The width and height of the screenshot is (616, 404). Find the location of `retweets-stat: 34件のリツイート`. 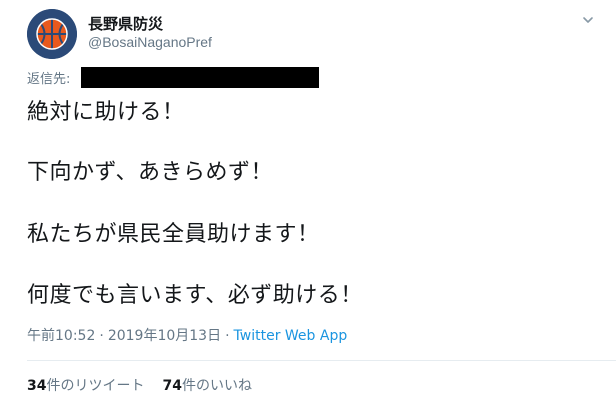

retweets-stat: 34件のリツイート is located at coordinates (85, 386).